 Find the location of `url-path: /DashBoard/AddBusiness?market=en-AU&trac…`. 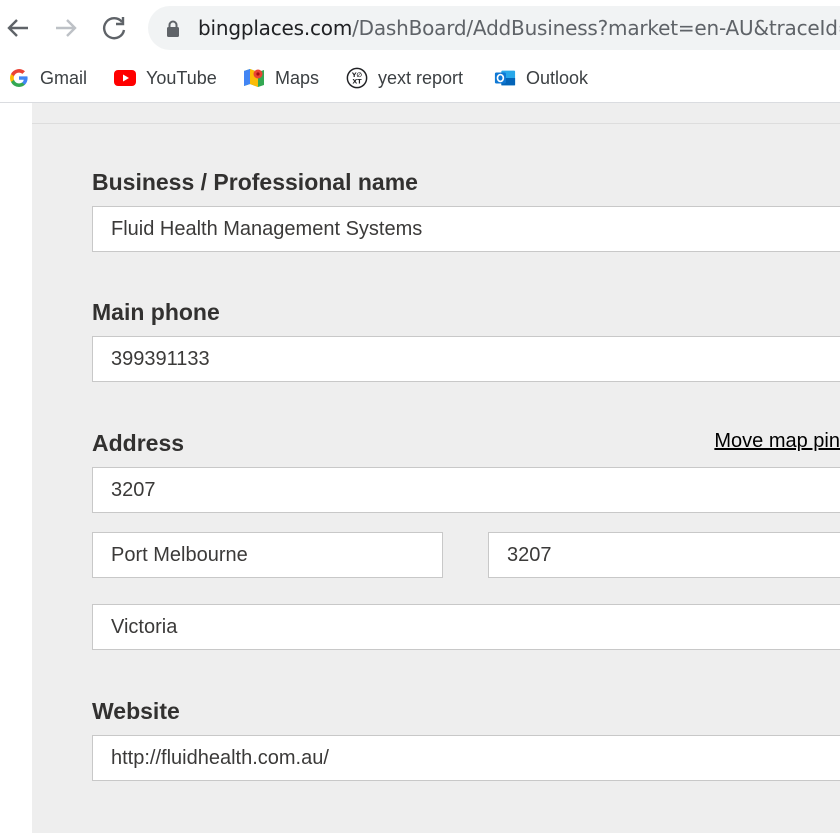

url-path: /DashBoard/AddBusiness?market=en-AU&trac… is located at coordinates (596, 28).